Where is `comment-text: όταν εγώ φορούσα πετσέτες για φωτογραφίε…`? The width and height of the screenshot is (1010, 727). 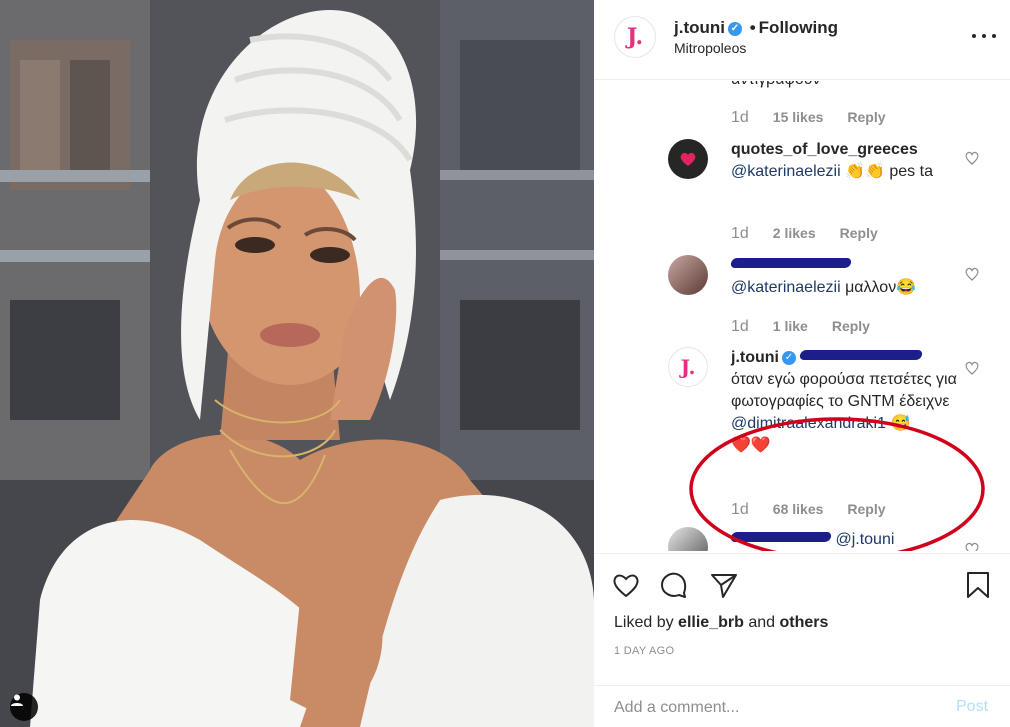 comment-text: όταν εγώ φορούσα πετσέτες για φωτογραφίε… is located at coordinates (844, 390).